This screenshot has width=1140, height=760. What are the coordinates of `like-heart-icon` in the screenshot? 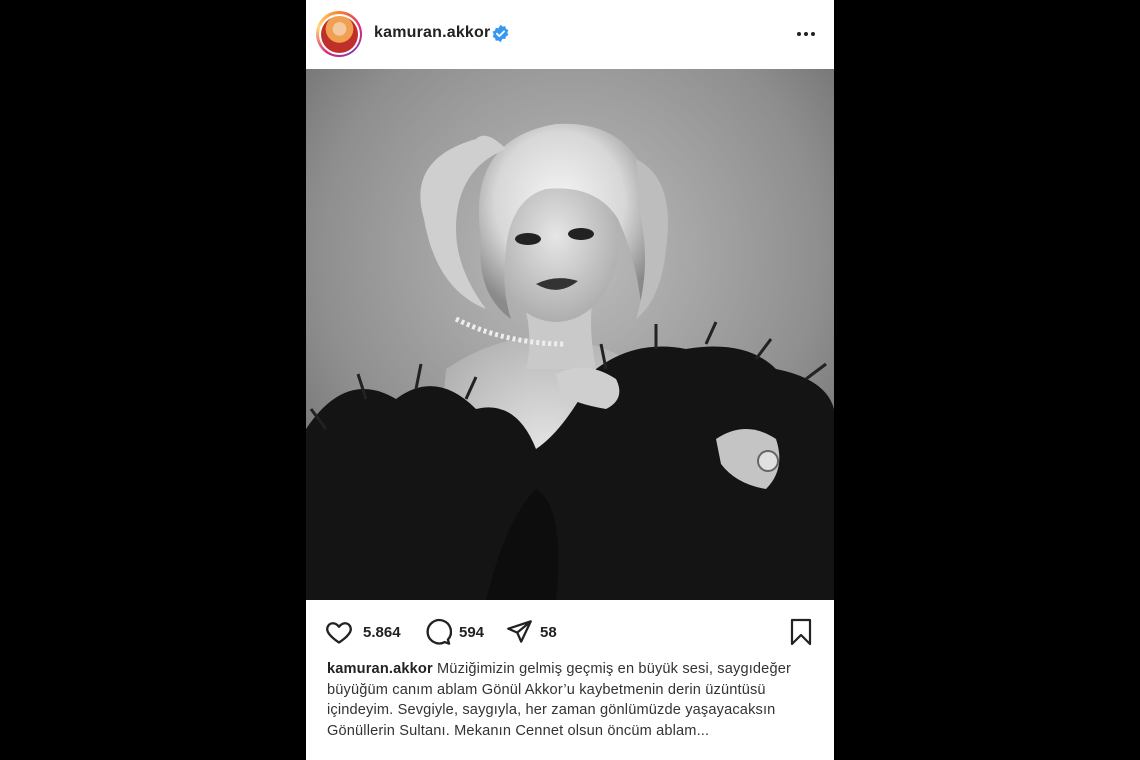 It's located at (339, 632).